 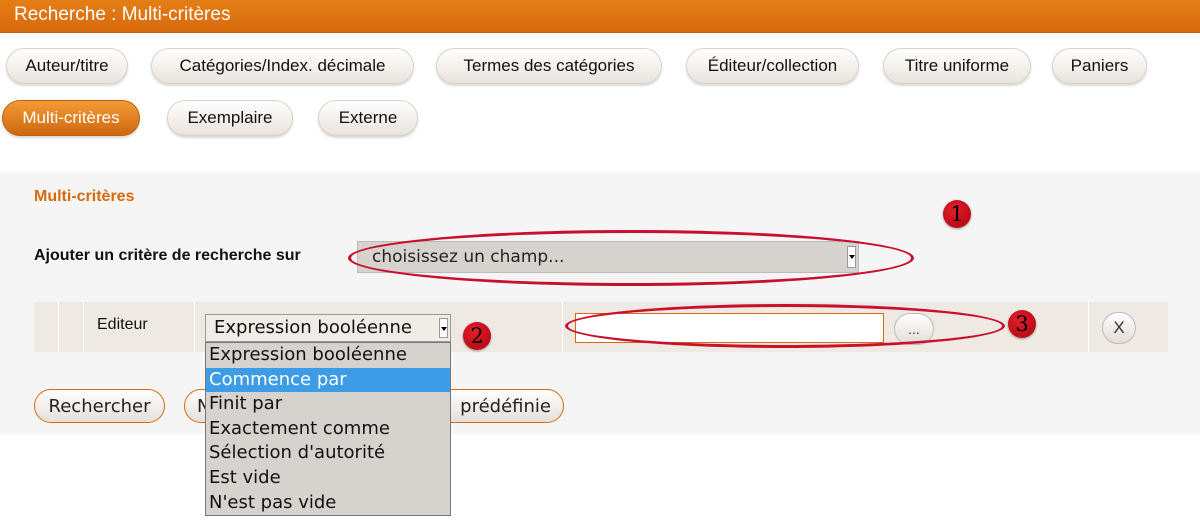 I want to click on tab-externe: Externe, so click(x=368, y=118).